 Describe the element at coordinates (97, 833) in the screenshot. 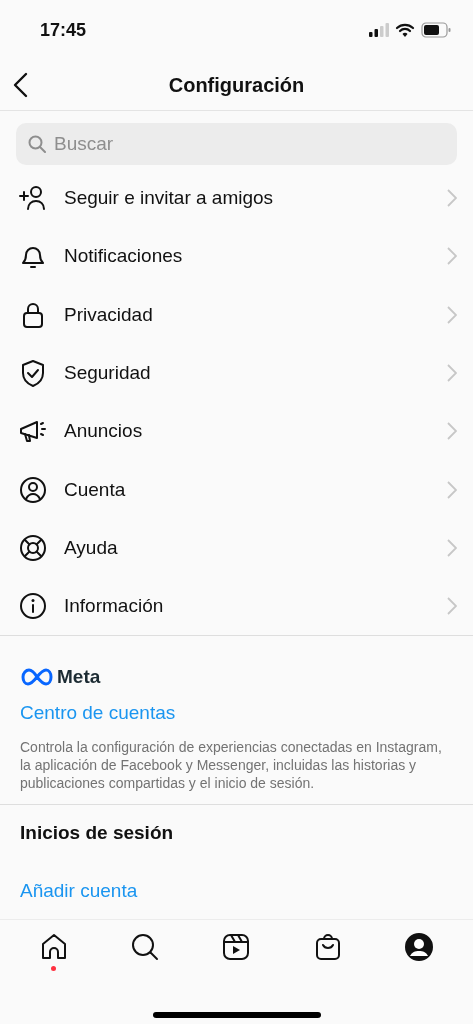

I see `section-title: Inicios de sesión` at that location.